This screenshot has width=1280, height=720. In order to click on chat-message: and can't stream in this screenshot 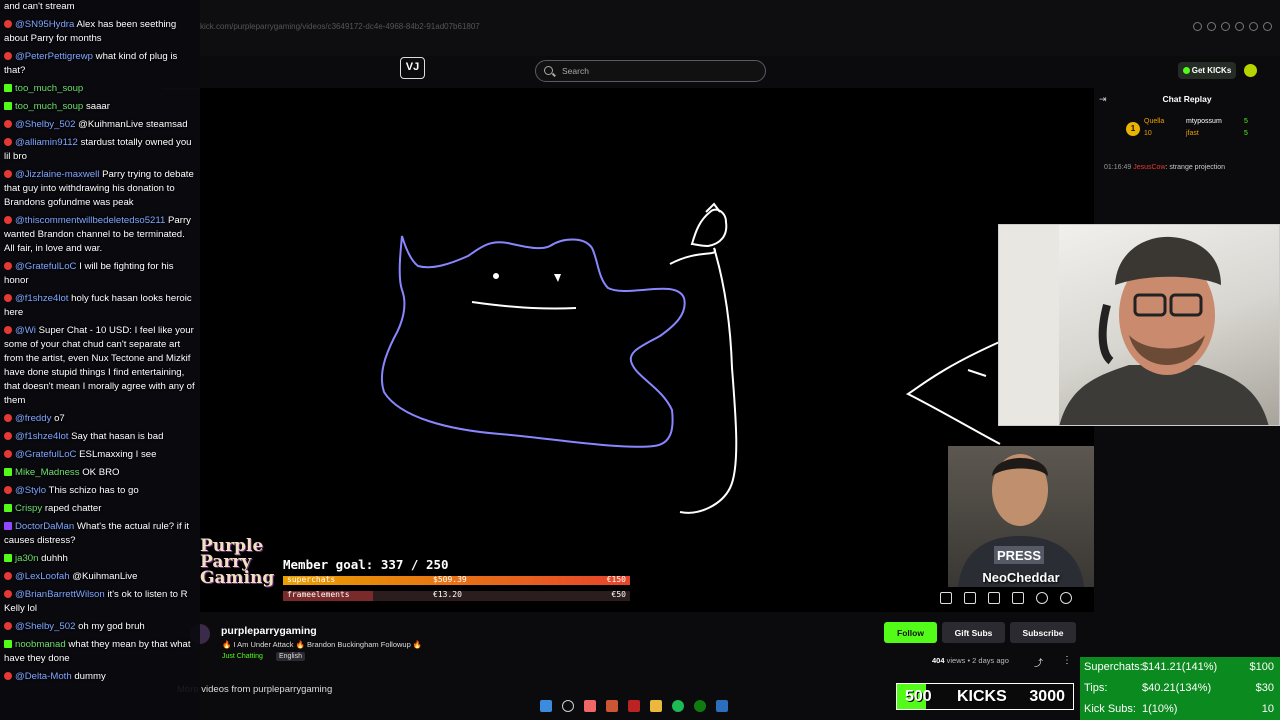, I will do `click(100, 7)`.